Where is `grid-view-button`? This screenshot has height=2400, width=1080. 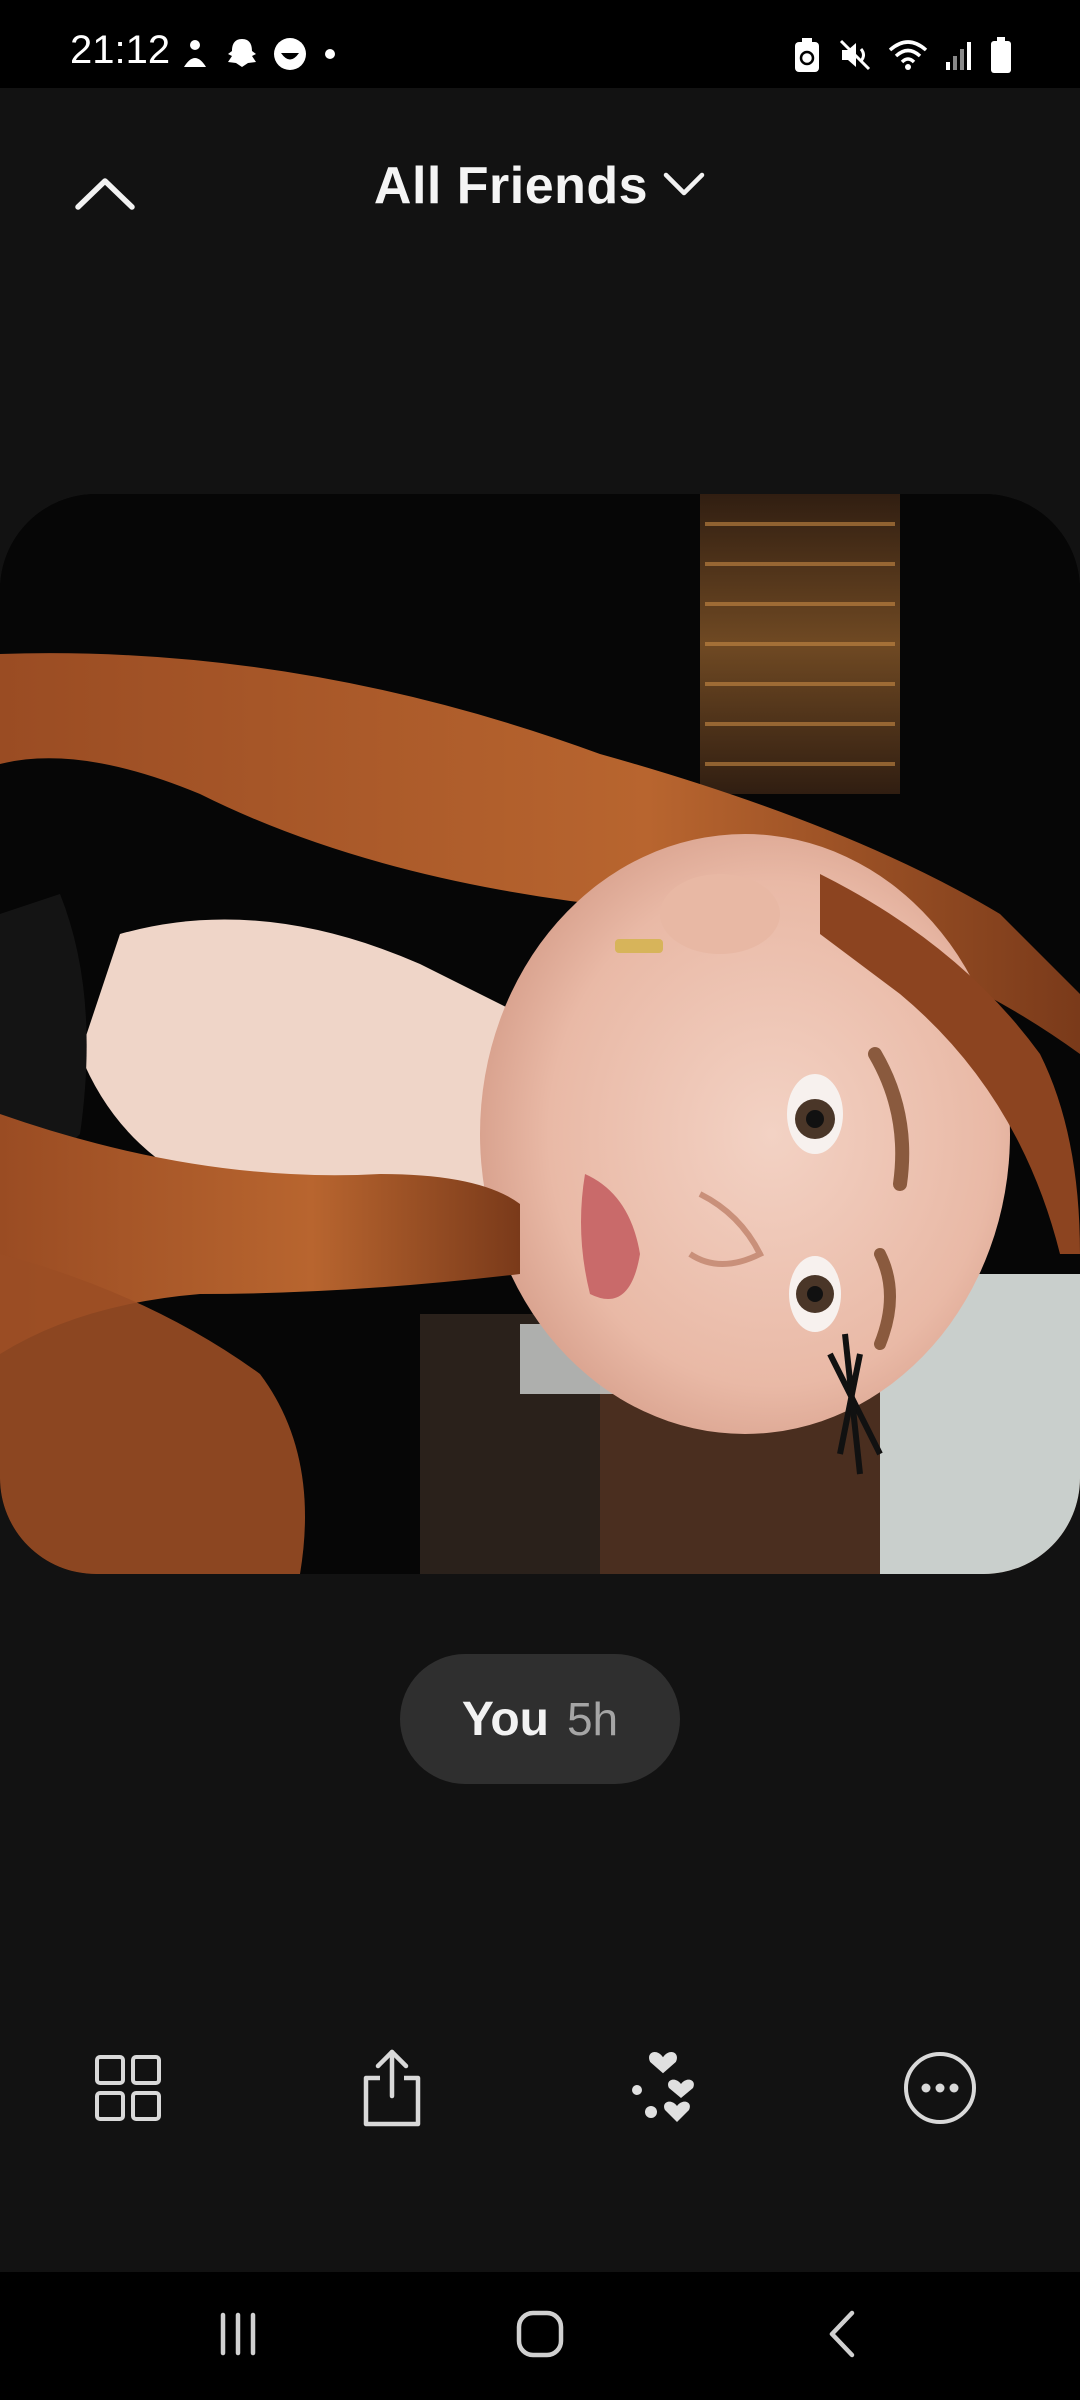
grid-view-button is located at coordinates (128, 2090).